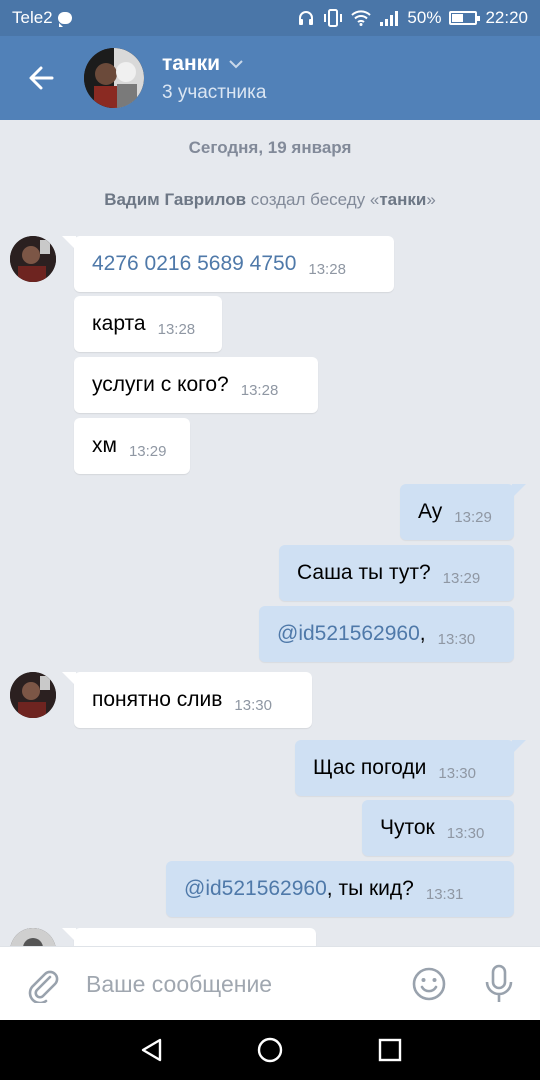  Describe the element at coordinates (189, 937) in the screenshot. I see `message-bubble-incoming` at that location.